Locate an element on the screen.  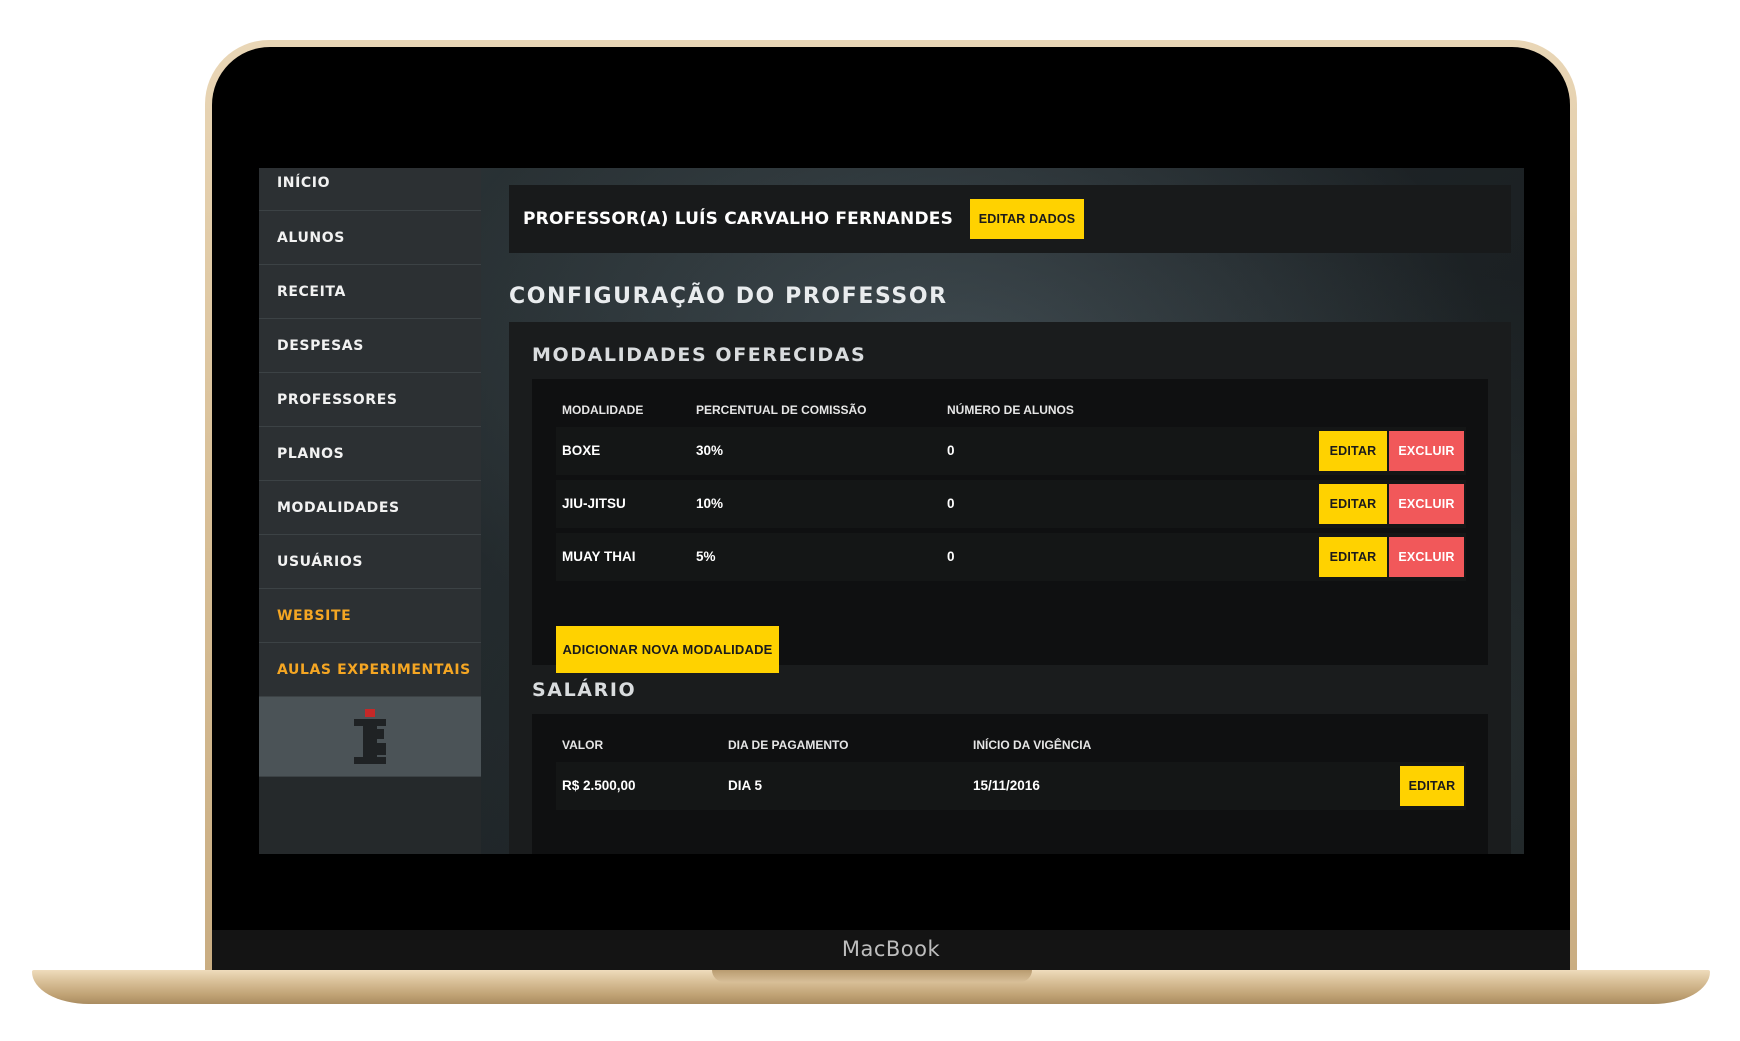
sidebar-item-planos: PLANOS is located at coordinates (370, 454).